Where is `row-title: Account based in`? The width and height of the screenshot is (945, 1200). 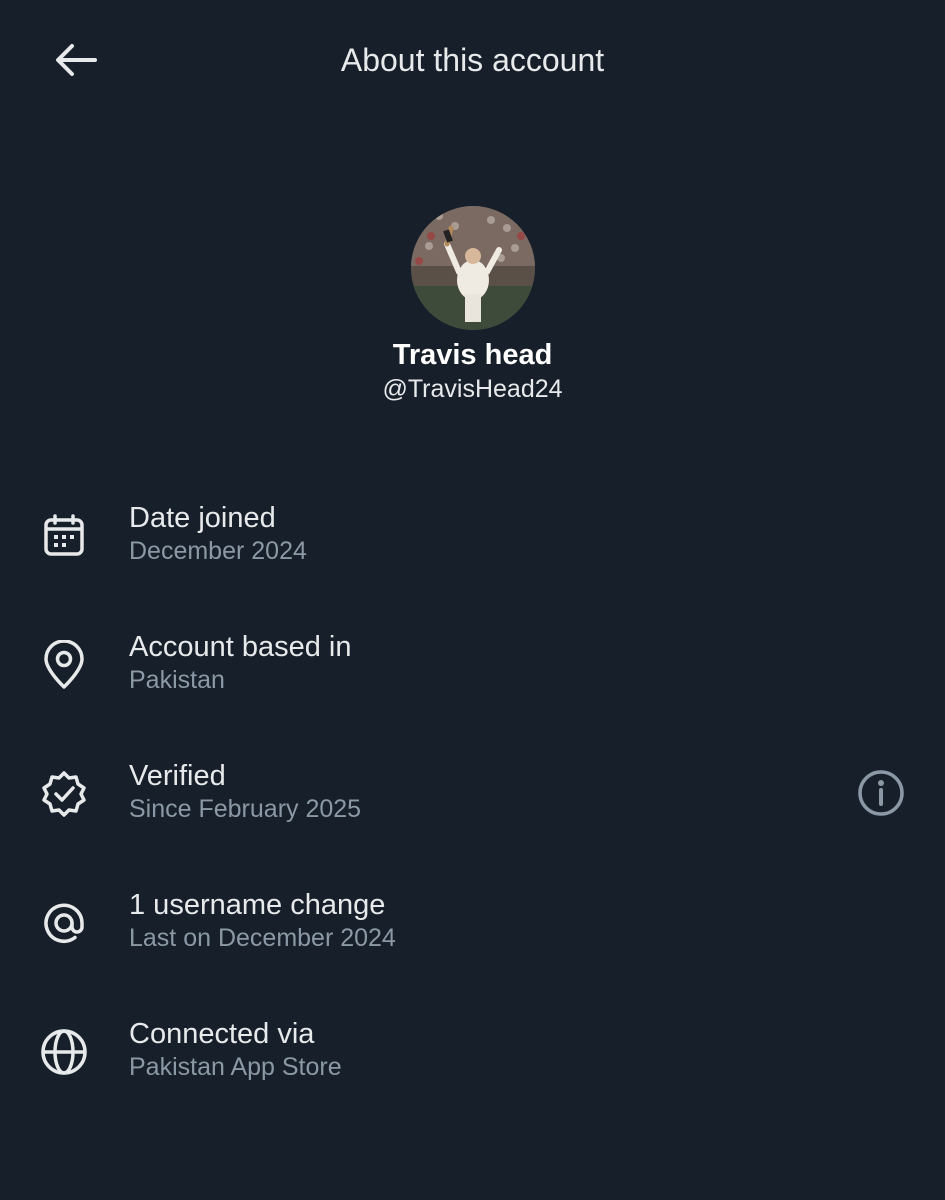
row-title: Account based in is located at coordinates (240, 647).